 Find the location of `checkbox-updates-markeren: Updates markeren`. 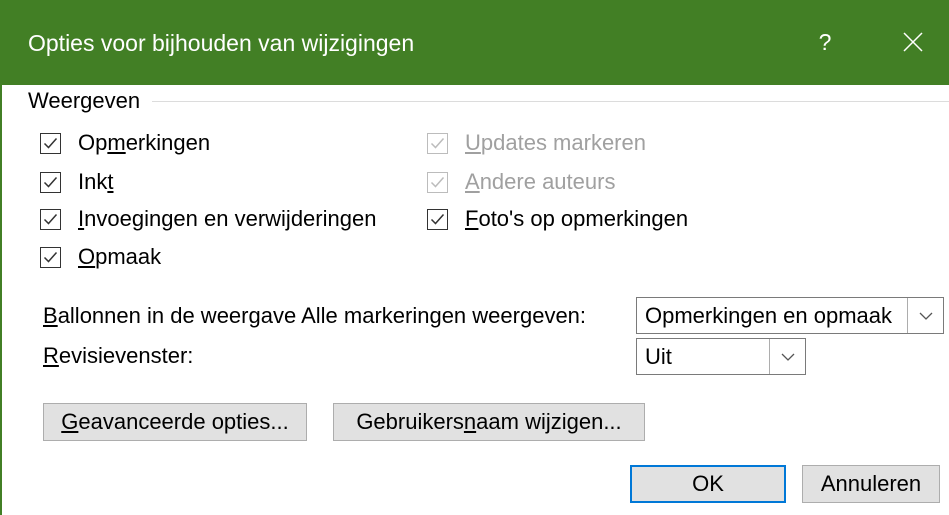

checkbox-updates-markeren: Updates markeren is located at coordinates (536, 143).